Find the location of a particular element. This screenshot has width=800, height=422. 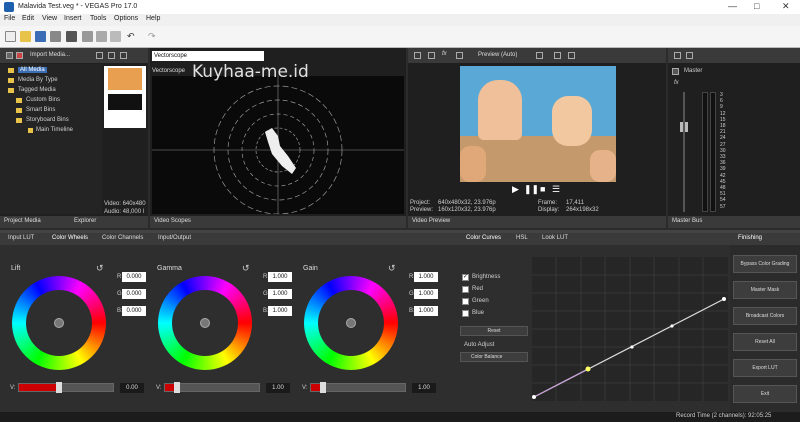

tree-item-smart-bins: Smart Bins is located at coordinates (40, 110).